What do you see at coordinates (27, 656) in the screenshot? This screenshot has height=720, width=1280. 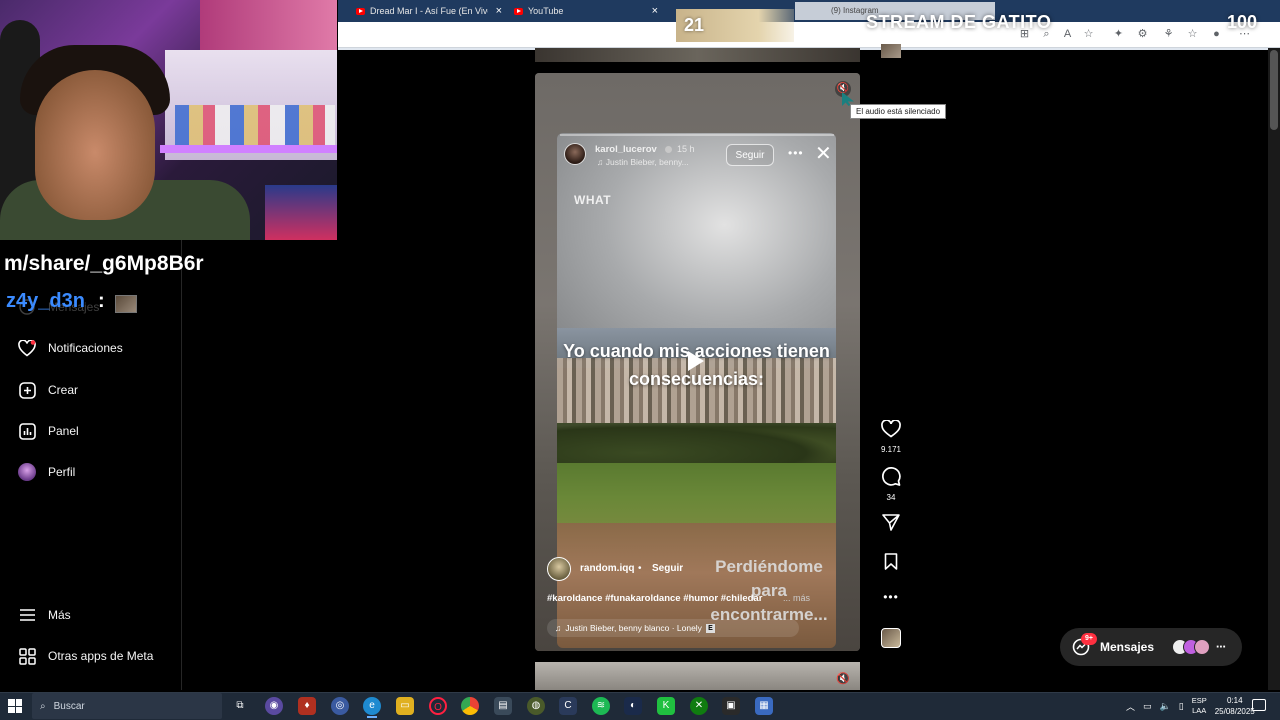 I see `apps-grid-icon` at bounding box center [27, 656].